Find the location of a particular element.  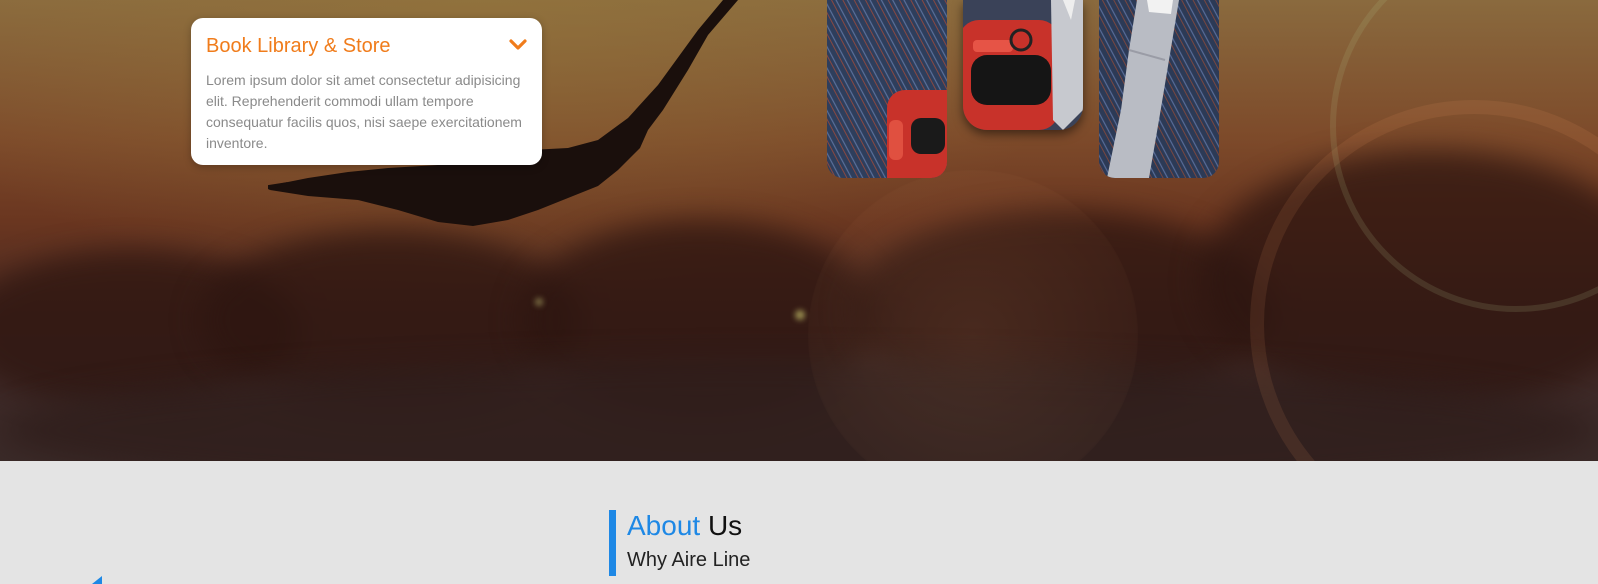

chevron-down-icon is located at coordinates (518, 45).